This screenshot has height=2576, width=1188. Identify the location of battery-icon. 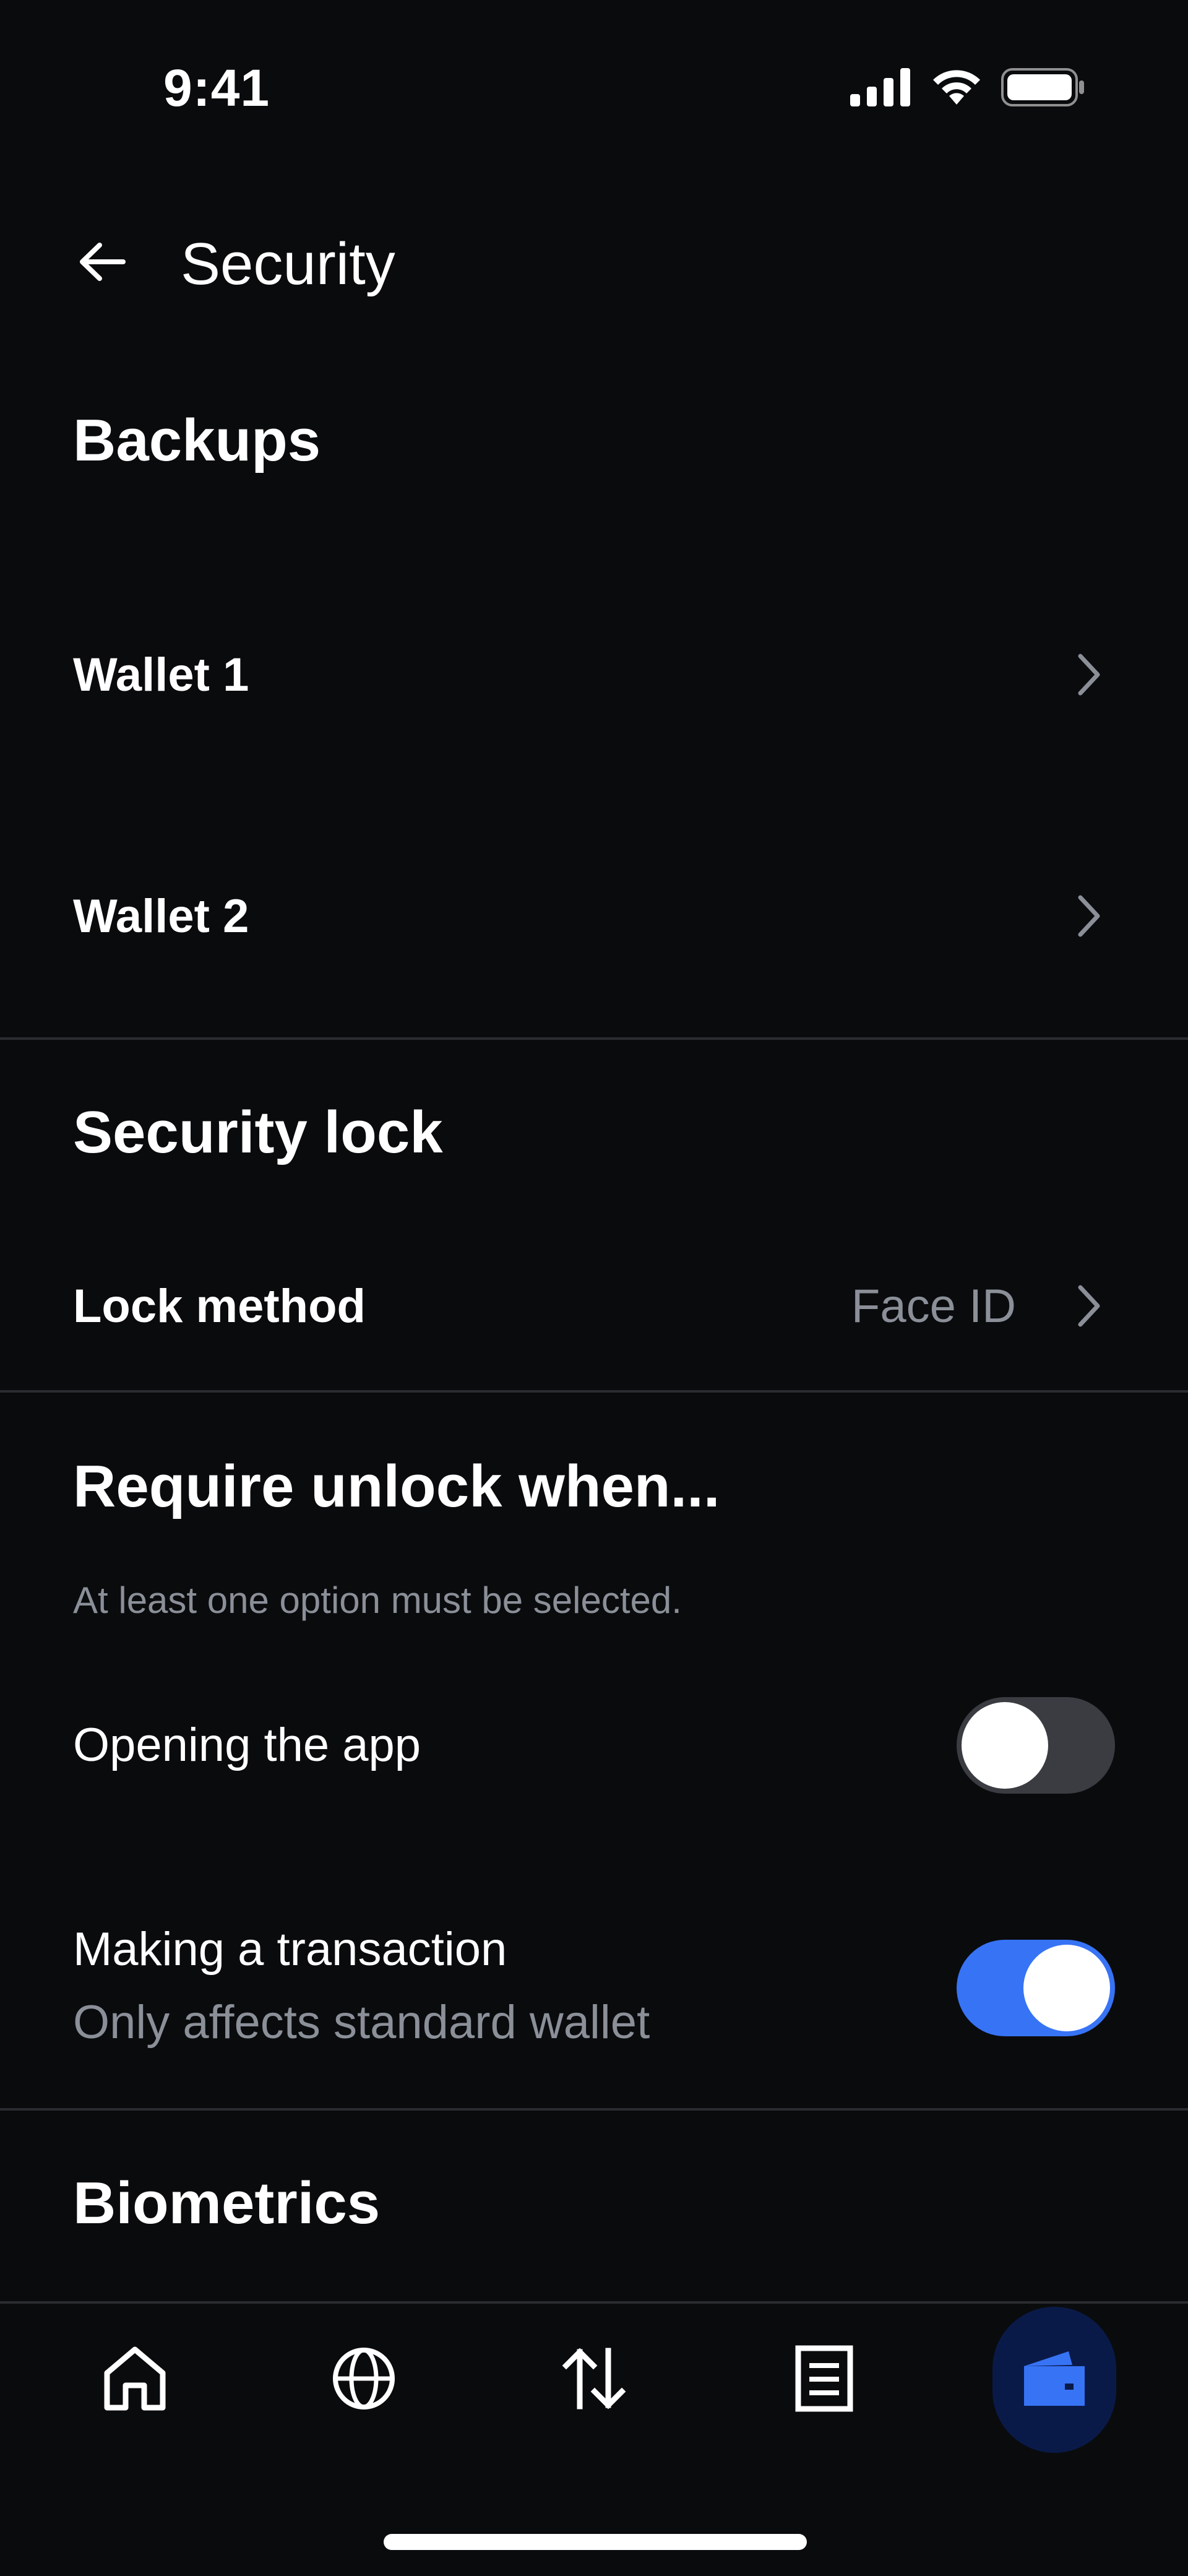
(1043, 88).